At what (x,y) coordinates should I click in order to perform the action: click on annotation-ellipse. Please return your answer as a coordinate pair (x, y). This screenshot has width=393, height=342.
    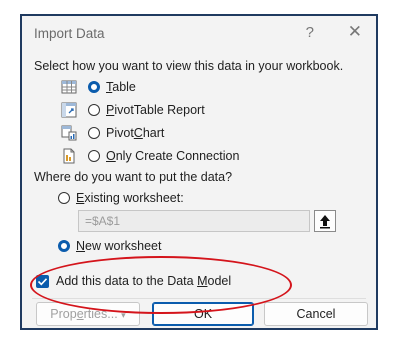
    Looking at the image, I should click on (161, 285).